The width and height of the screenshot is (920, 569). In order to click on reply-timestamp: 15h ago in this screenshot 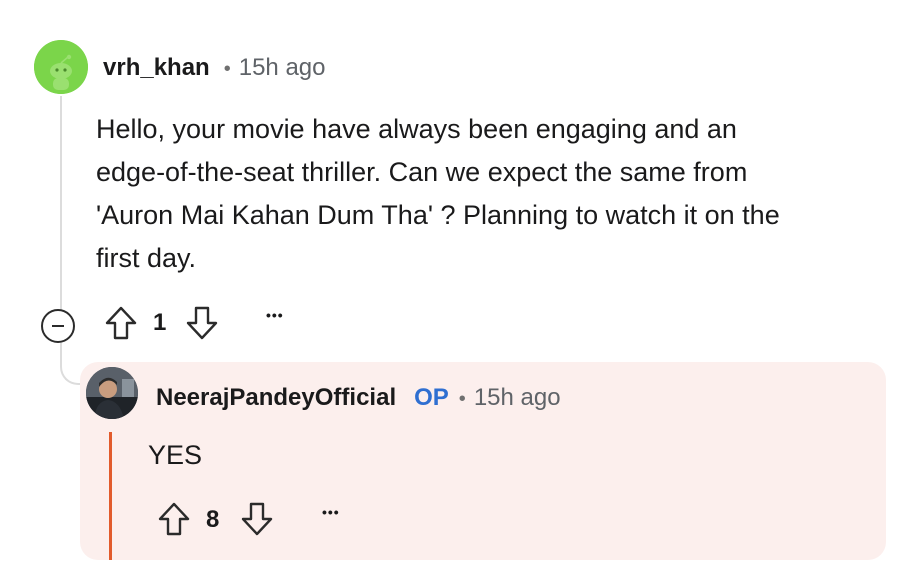, I will do `click(517, 397)`.